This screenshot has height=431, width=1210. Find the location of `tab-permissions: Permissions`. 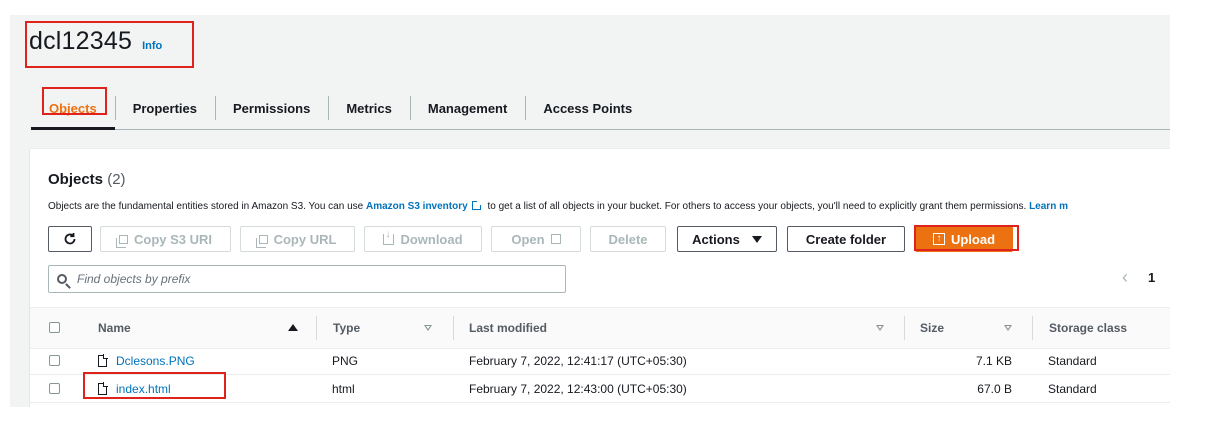

tab-permissions: Permissions is located at coordinates (271, 108).